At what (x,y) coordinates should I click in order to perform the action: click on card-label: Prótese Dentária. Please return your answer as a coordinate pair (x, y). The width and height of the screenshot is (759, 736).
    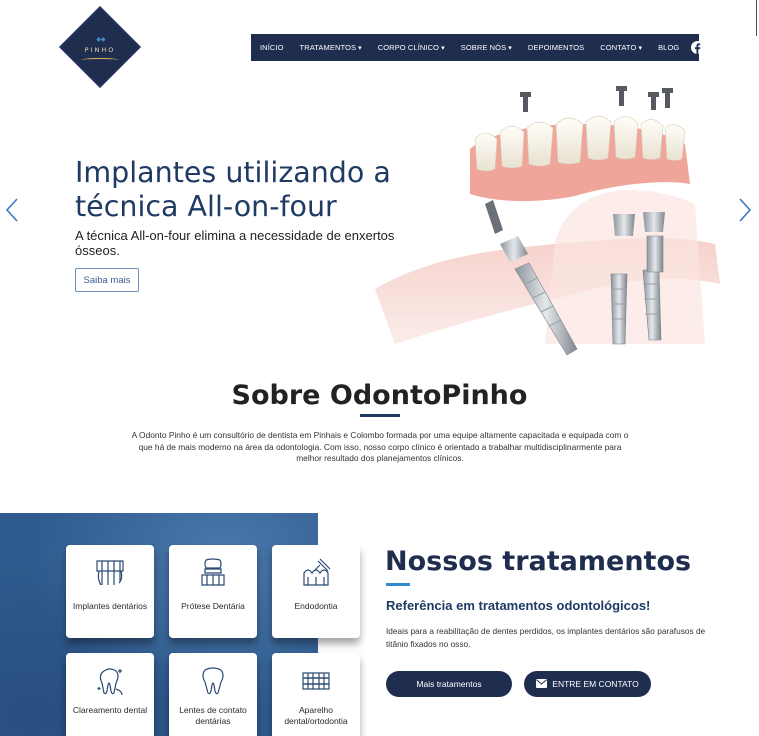
    Looking at the image, I should click on (213, 606).